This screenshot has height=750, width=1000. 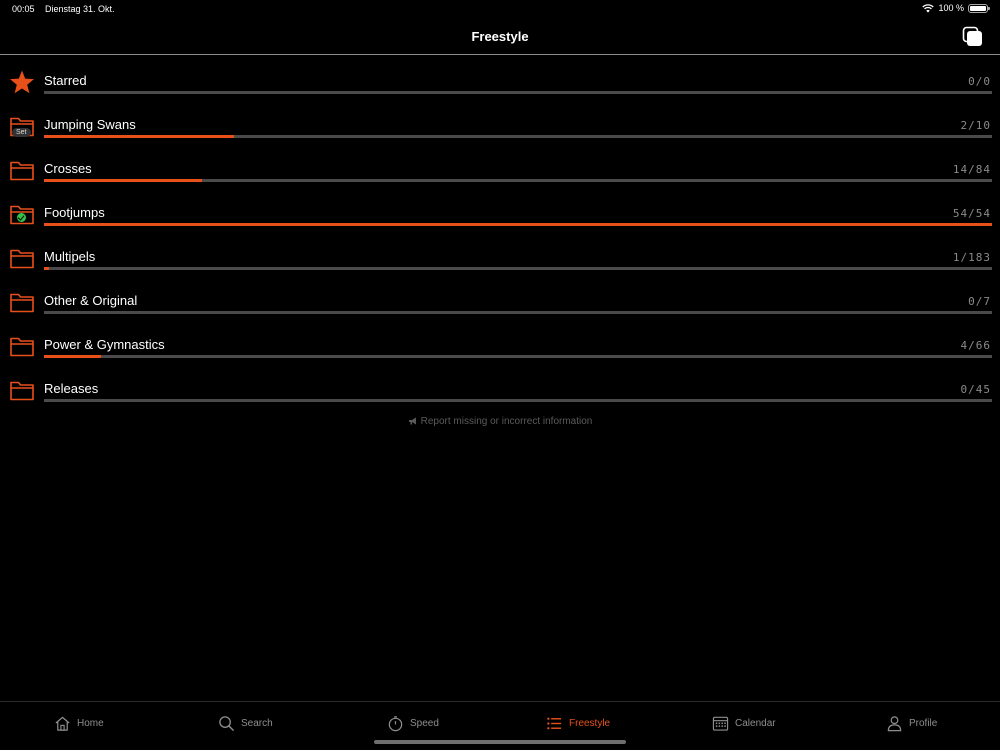 What do you see at coordinates (975, 345) in the screenshot?
I see `category-count: 4/66` at bounding box center [975, 345].